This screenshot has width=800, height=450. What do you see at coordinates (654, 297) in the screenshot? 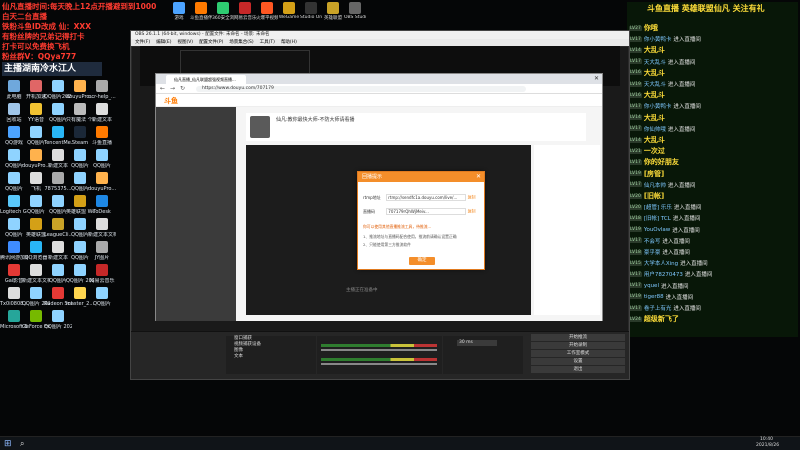
I see `chat-username: tiger88` at bounding box center [654, 297].